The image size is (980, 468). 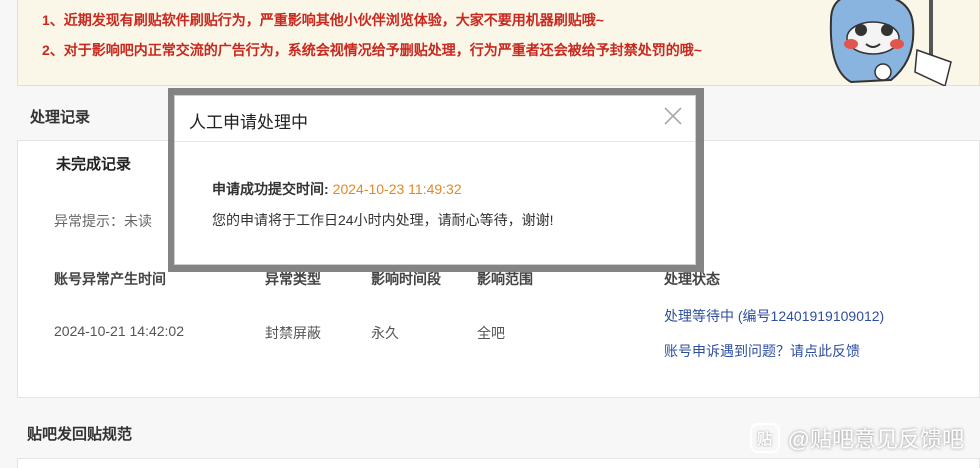 What do you see at coordinates (397, 189) in the screenshot?
I see `submit-time-value: 2024-10-23 11:49:32` at bounding box center [397, 189].